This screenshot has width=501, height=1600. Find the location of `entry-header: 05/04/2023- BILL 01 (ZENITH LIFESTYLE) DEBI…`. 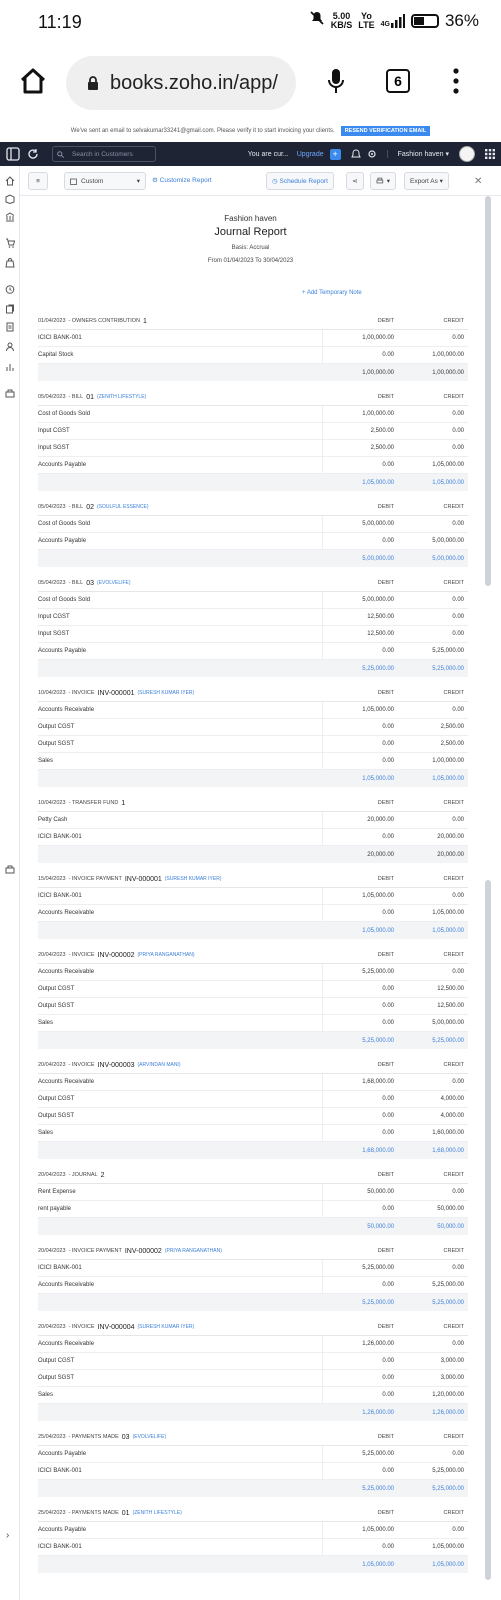

entry-header: 05/04/2023- BILL 01 (ZENITH LIFESTYLE) DEBI… is located at coordinates (253, 397).